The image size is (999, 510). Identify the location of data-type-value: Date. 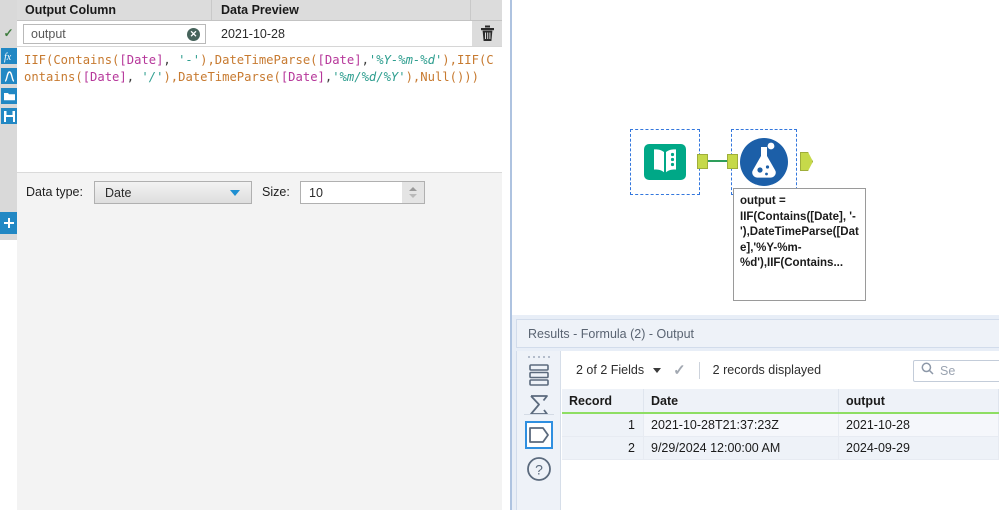
(118, 192).